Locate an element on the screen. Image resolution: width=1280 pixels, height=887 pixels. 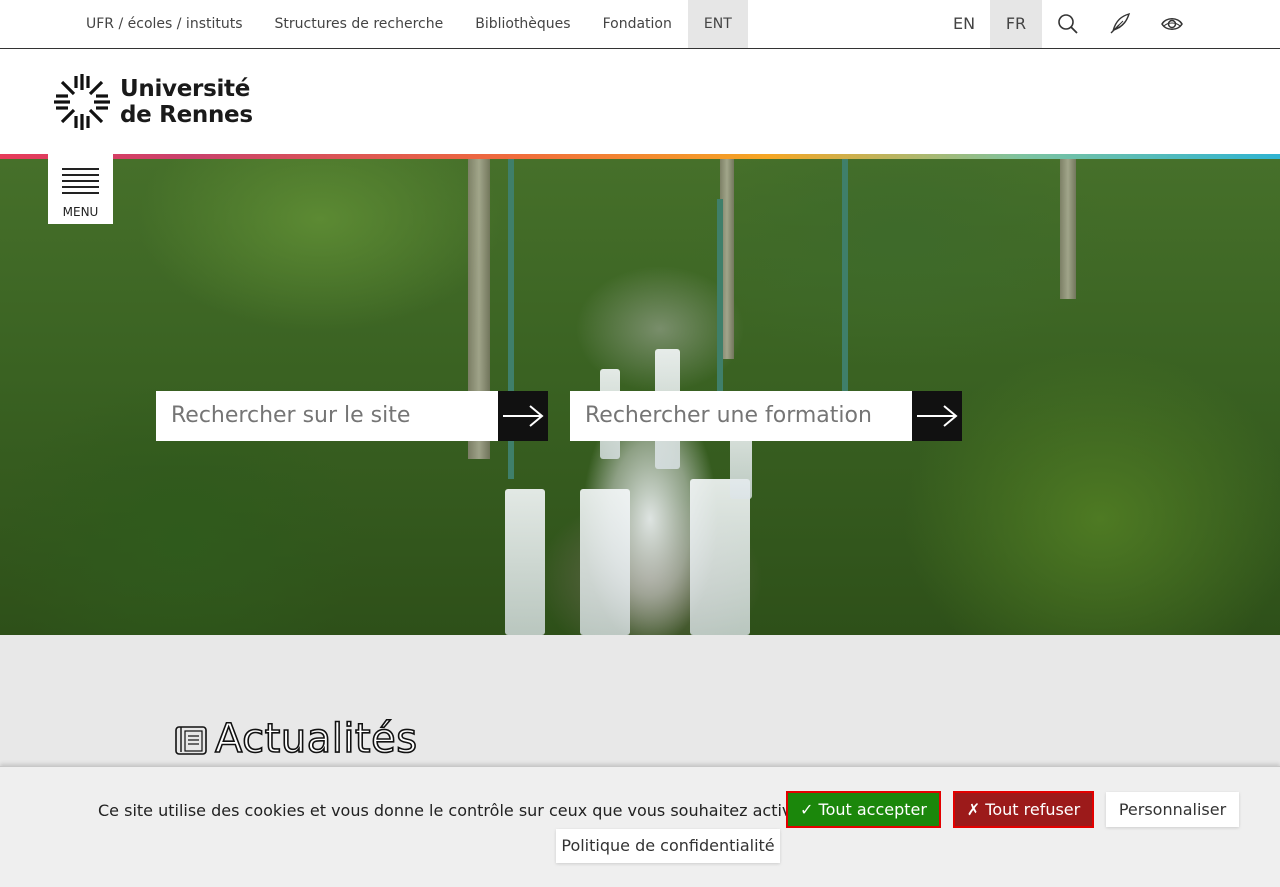
search-button is located at coordinates (1068, 24).